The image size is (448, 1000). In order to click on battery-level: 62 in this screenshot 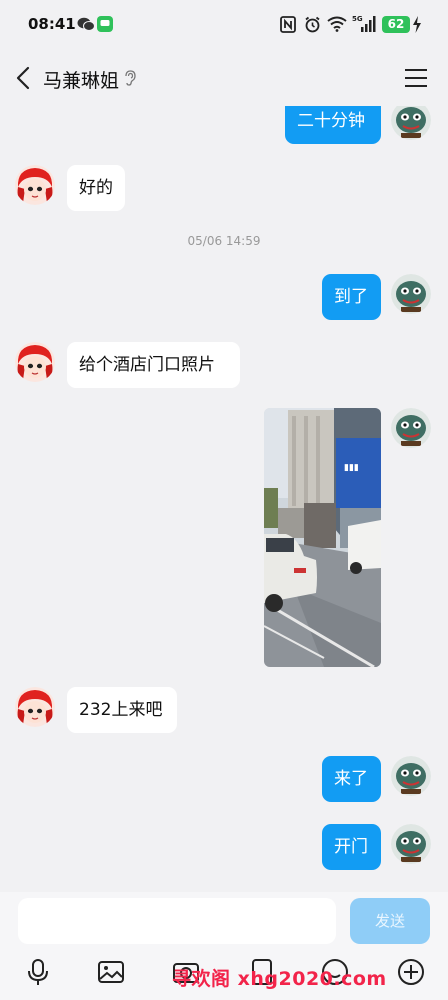, I will do `click(396, 24)`.